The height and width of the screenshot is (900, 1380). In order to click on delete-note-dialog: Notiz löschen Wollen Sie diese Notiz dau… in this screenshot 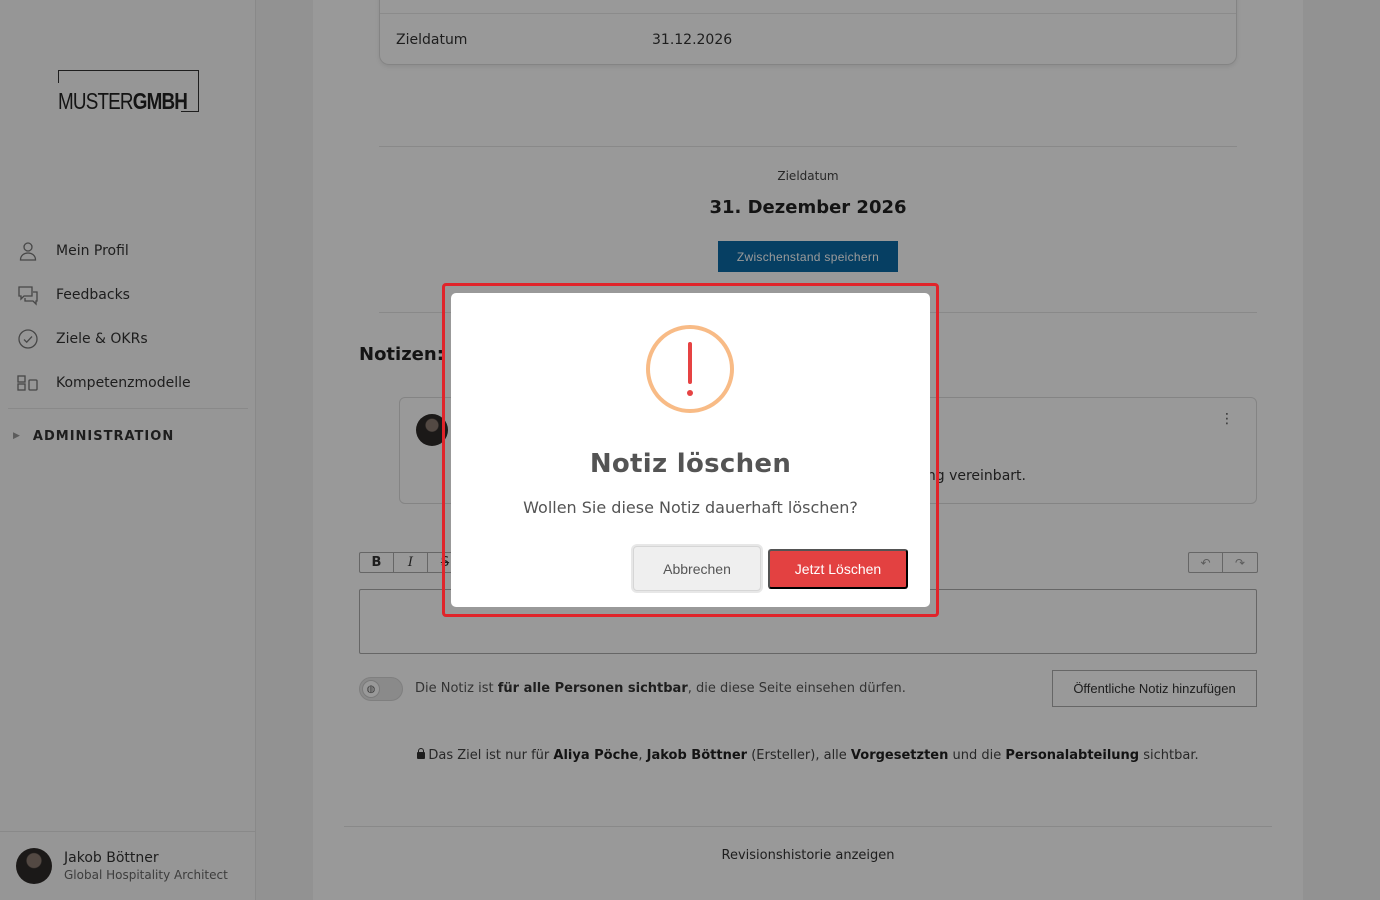, I will do `click(690, 450)`.